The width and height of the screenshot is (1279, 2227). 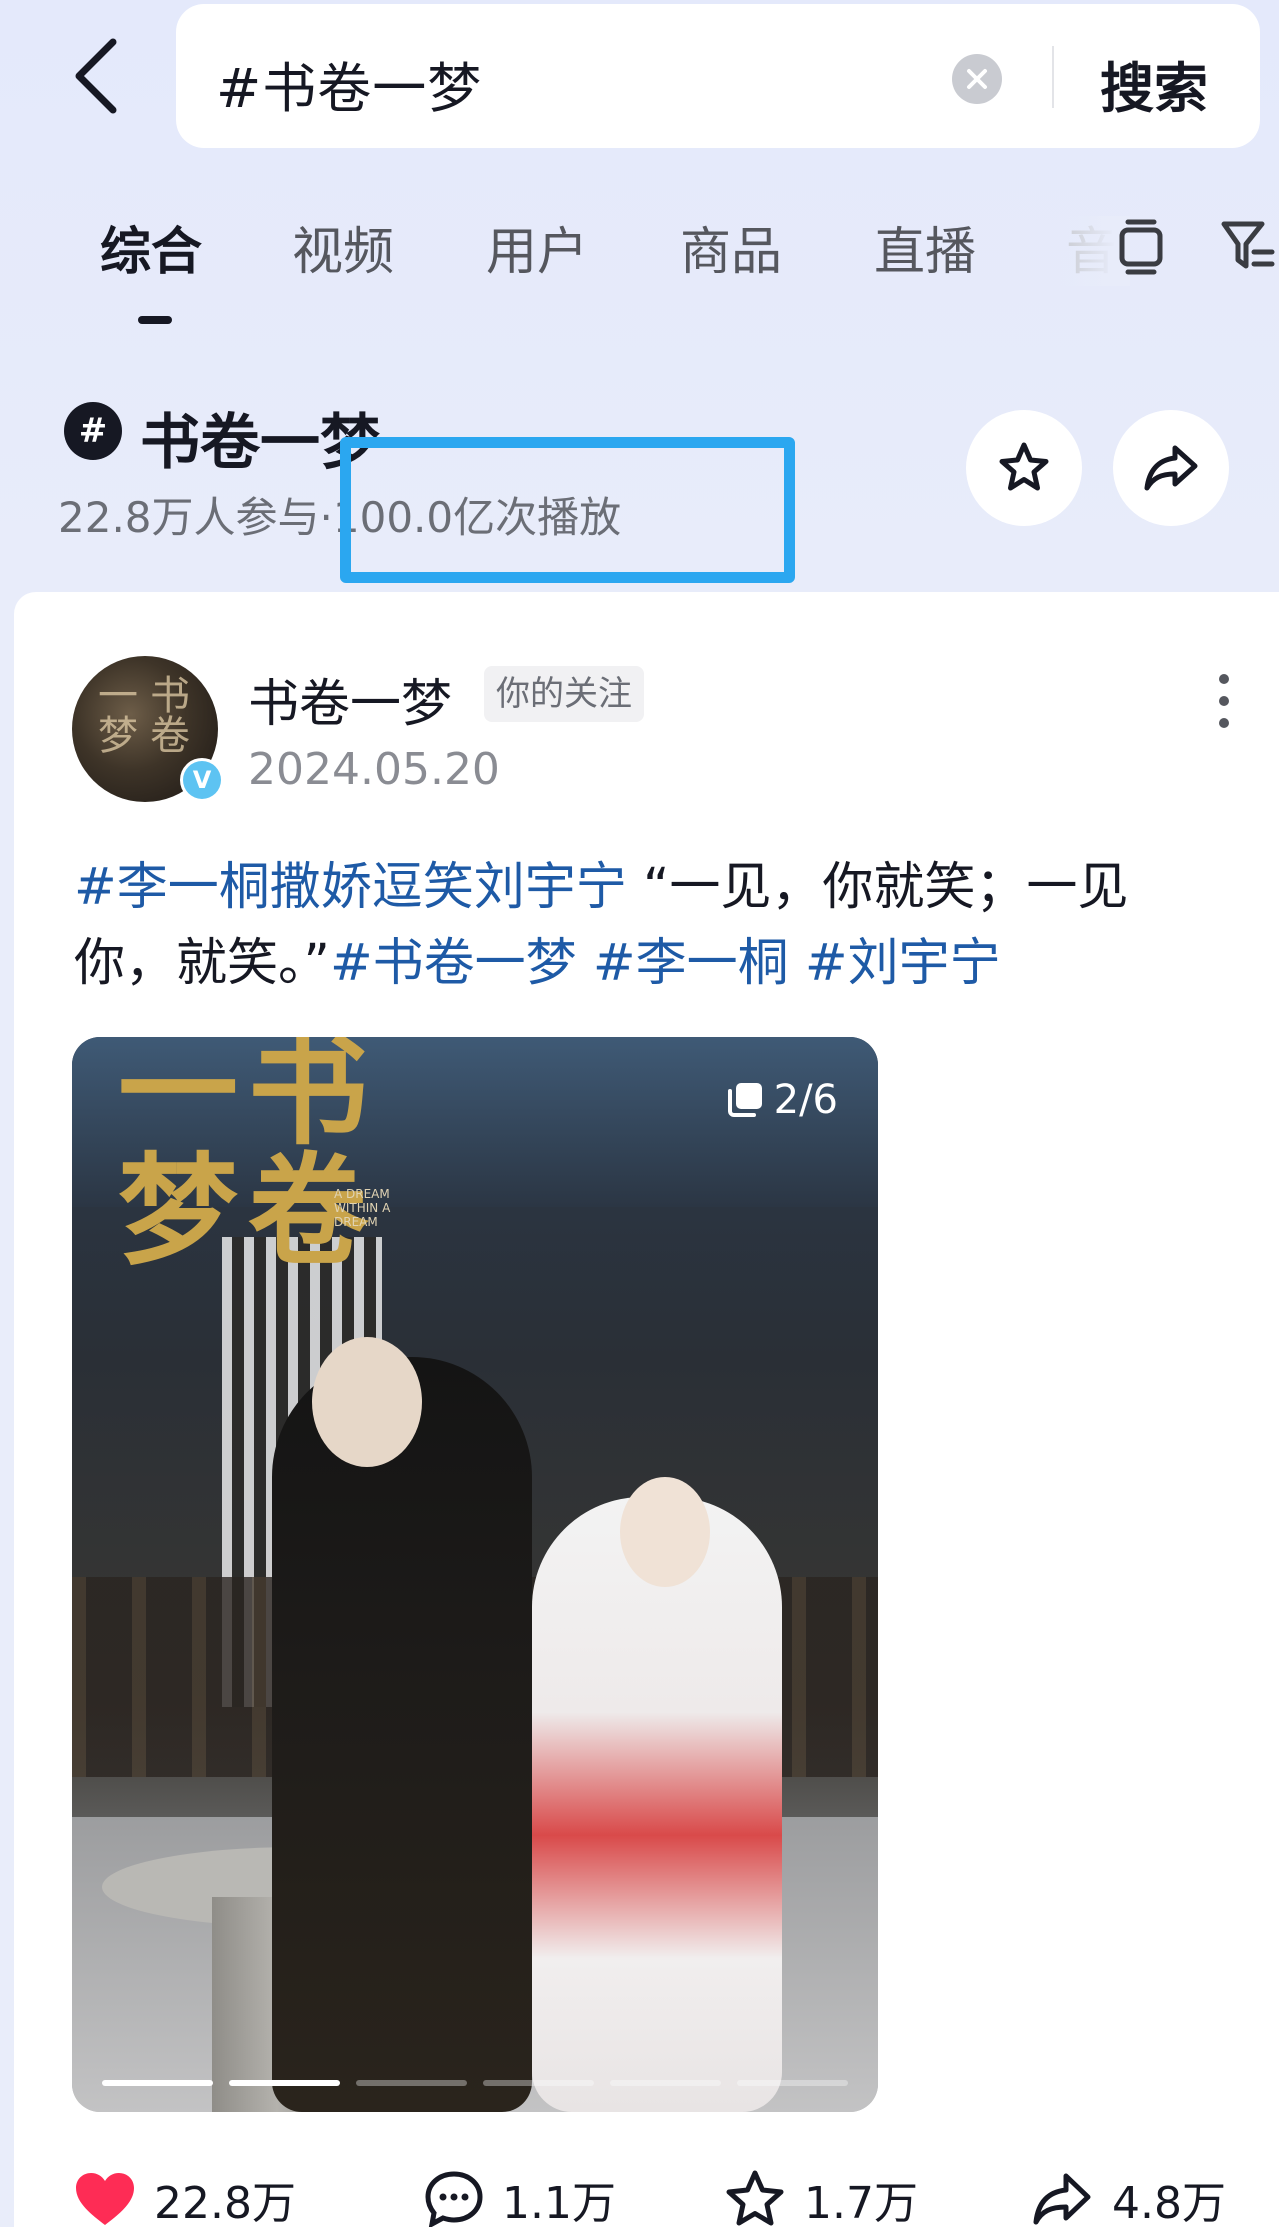 What do you see at coordinates (1224, 679) in the screenshot?
I see `more-vertical-icon` at bounding box center [1224, 679].